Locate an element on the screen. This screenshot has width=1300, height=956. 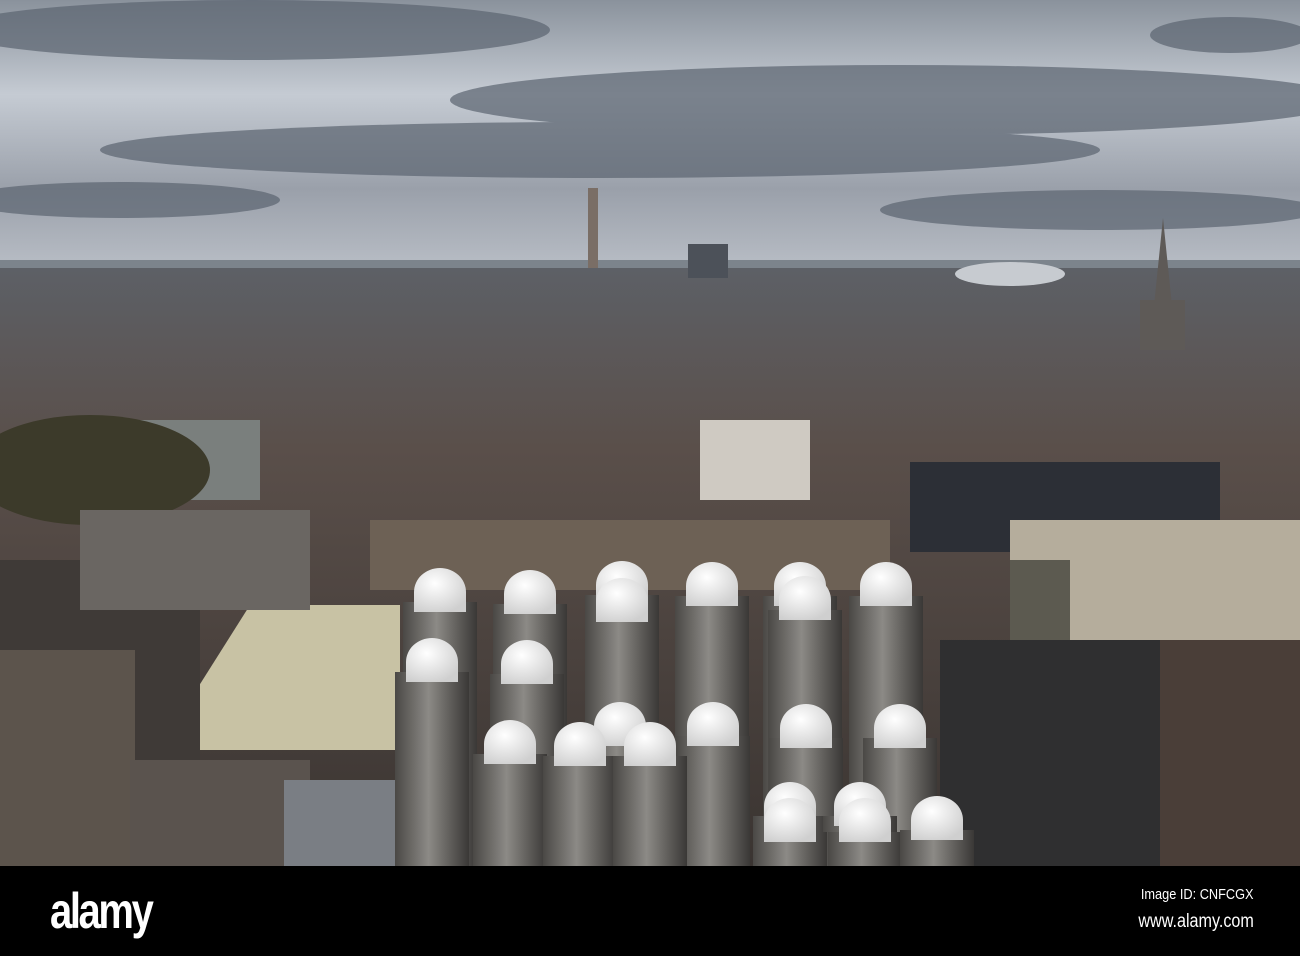
image-id: Image ID: CNFCGX is located at coordinates (1197, 894).